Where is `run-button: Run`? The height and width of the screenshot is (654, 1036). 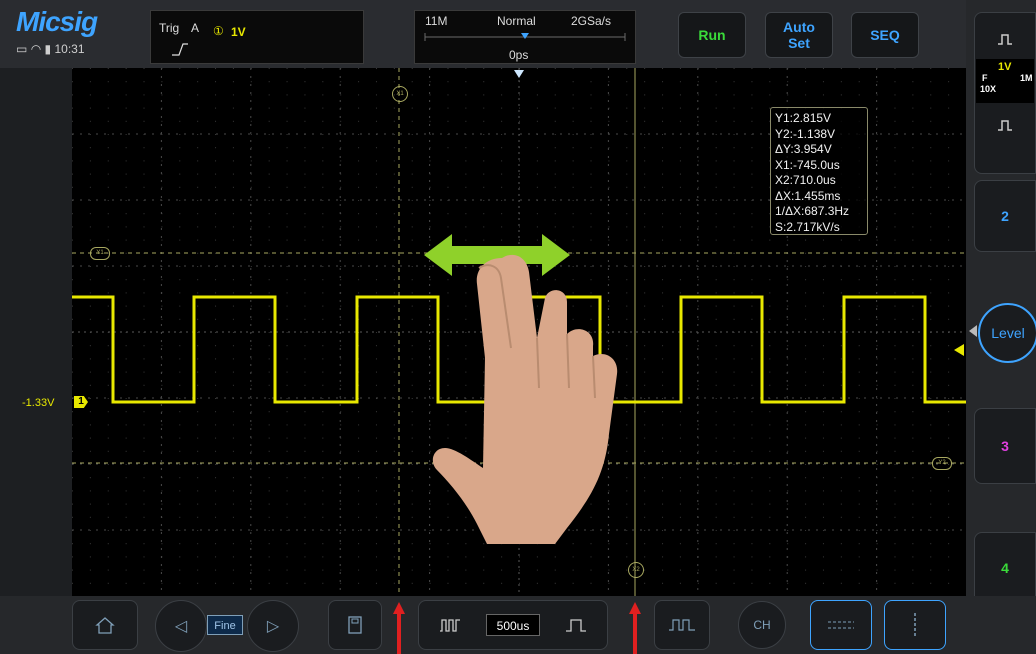 run-button: Run is located at coordinates (712, 35).